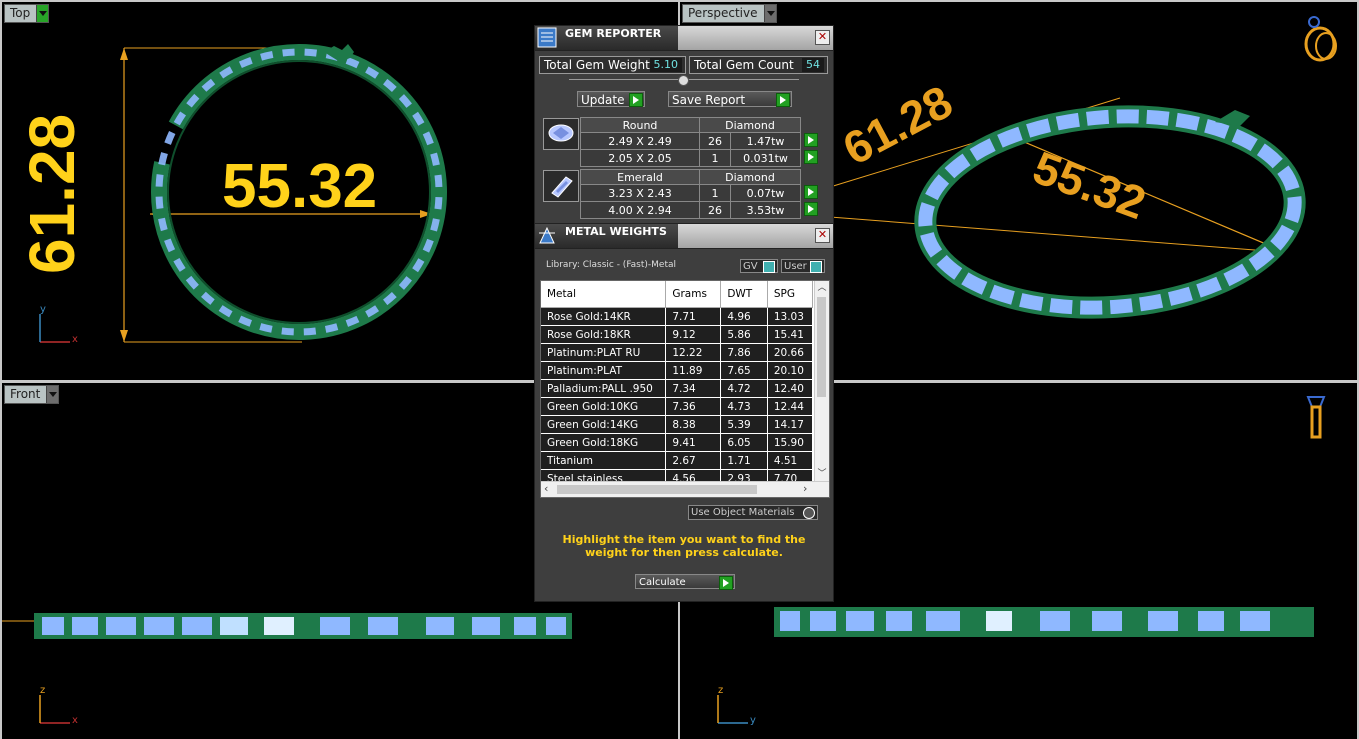 The width and height of the screenshot is (1359, 739). What do you see at coordinates (693, 370) in the screenshot?
I see `metal-grams: 11.89` at bounding box center [693, 370].